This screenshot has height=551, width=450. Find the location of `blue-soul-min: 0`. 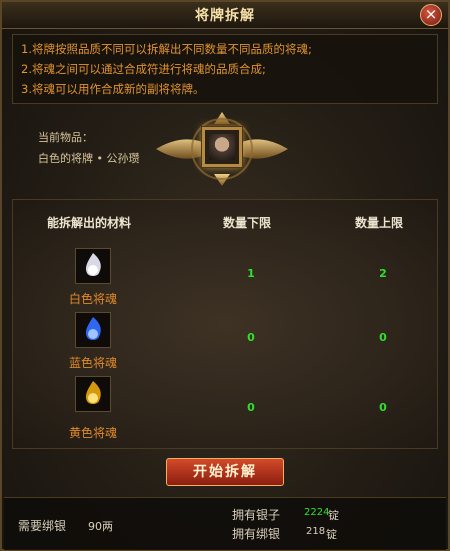

blue-soul-min: 0 is located at coordinates (251, 337).